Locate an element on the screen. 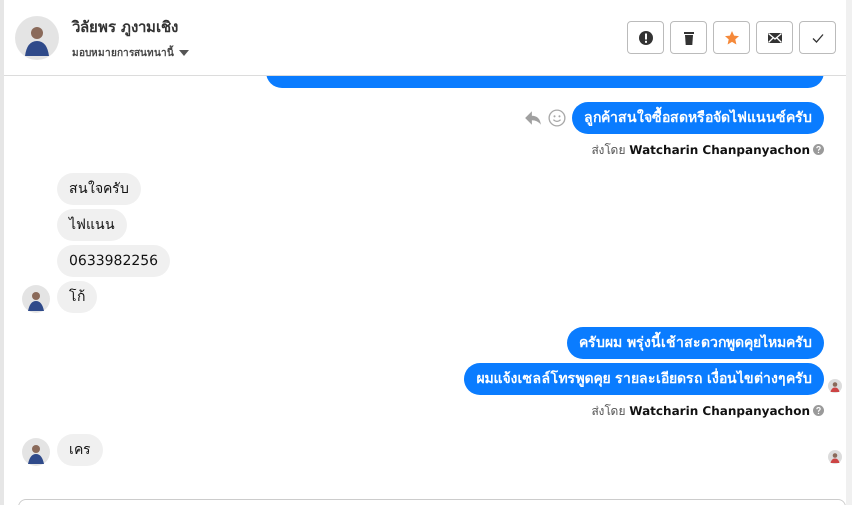 This screenshot has height=505, width=852. alert-icon is located at coordinates (646, 38).